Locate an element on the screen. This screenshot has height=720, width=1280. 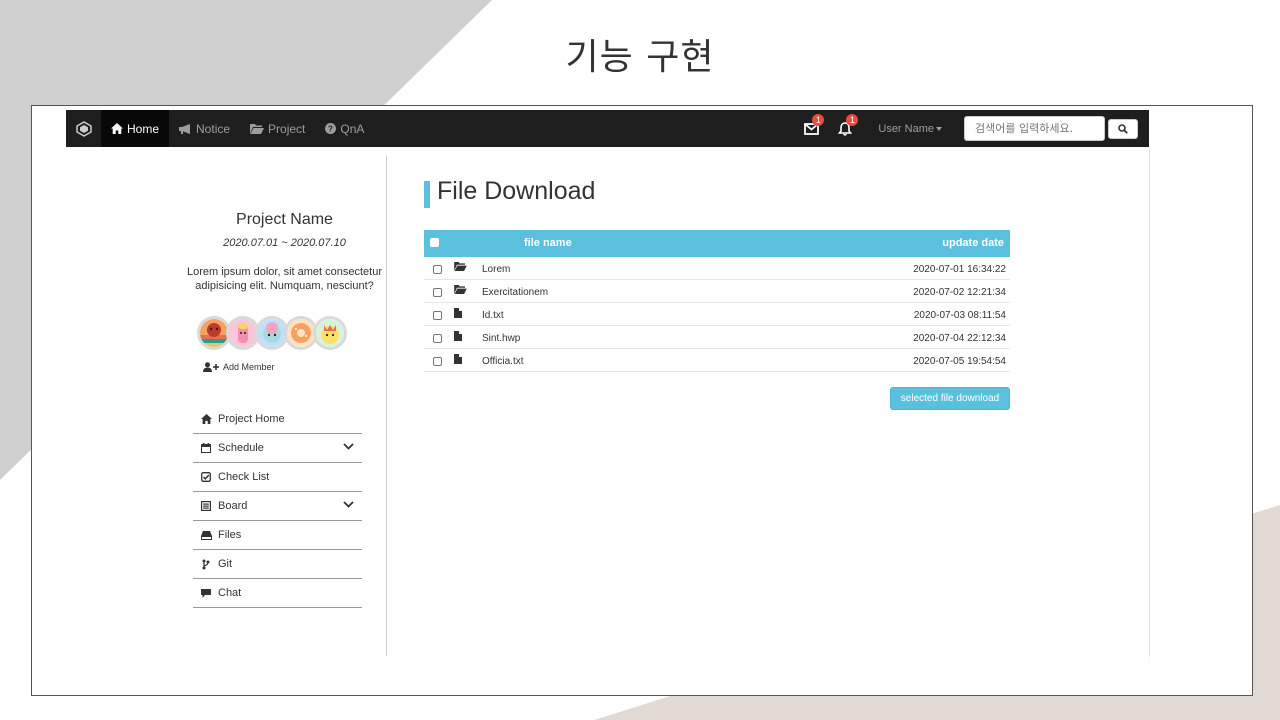
brand-logo is located at coordinates (83, 128).